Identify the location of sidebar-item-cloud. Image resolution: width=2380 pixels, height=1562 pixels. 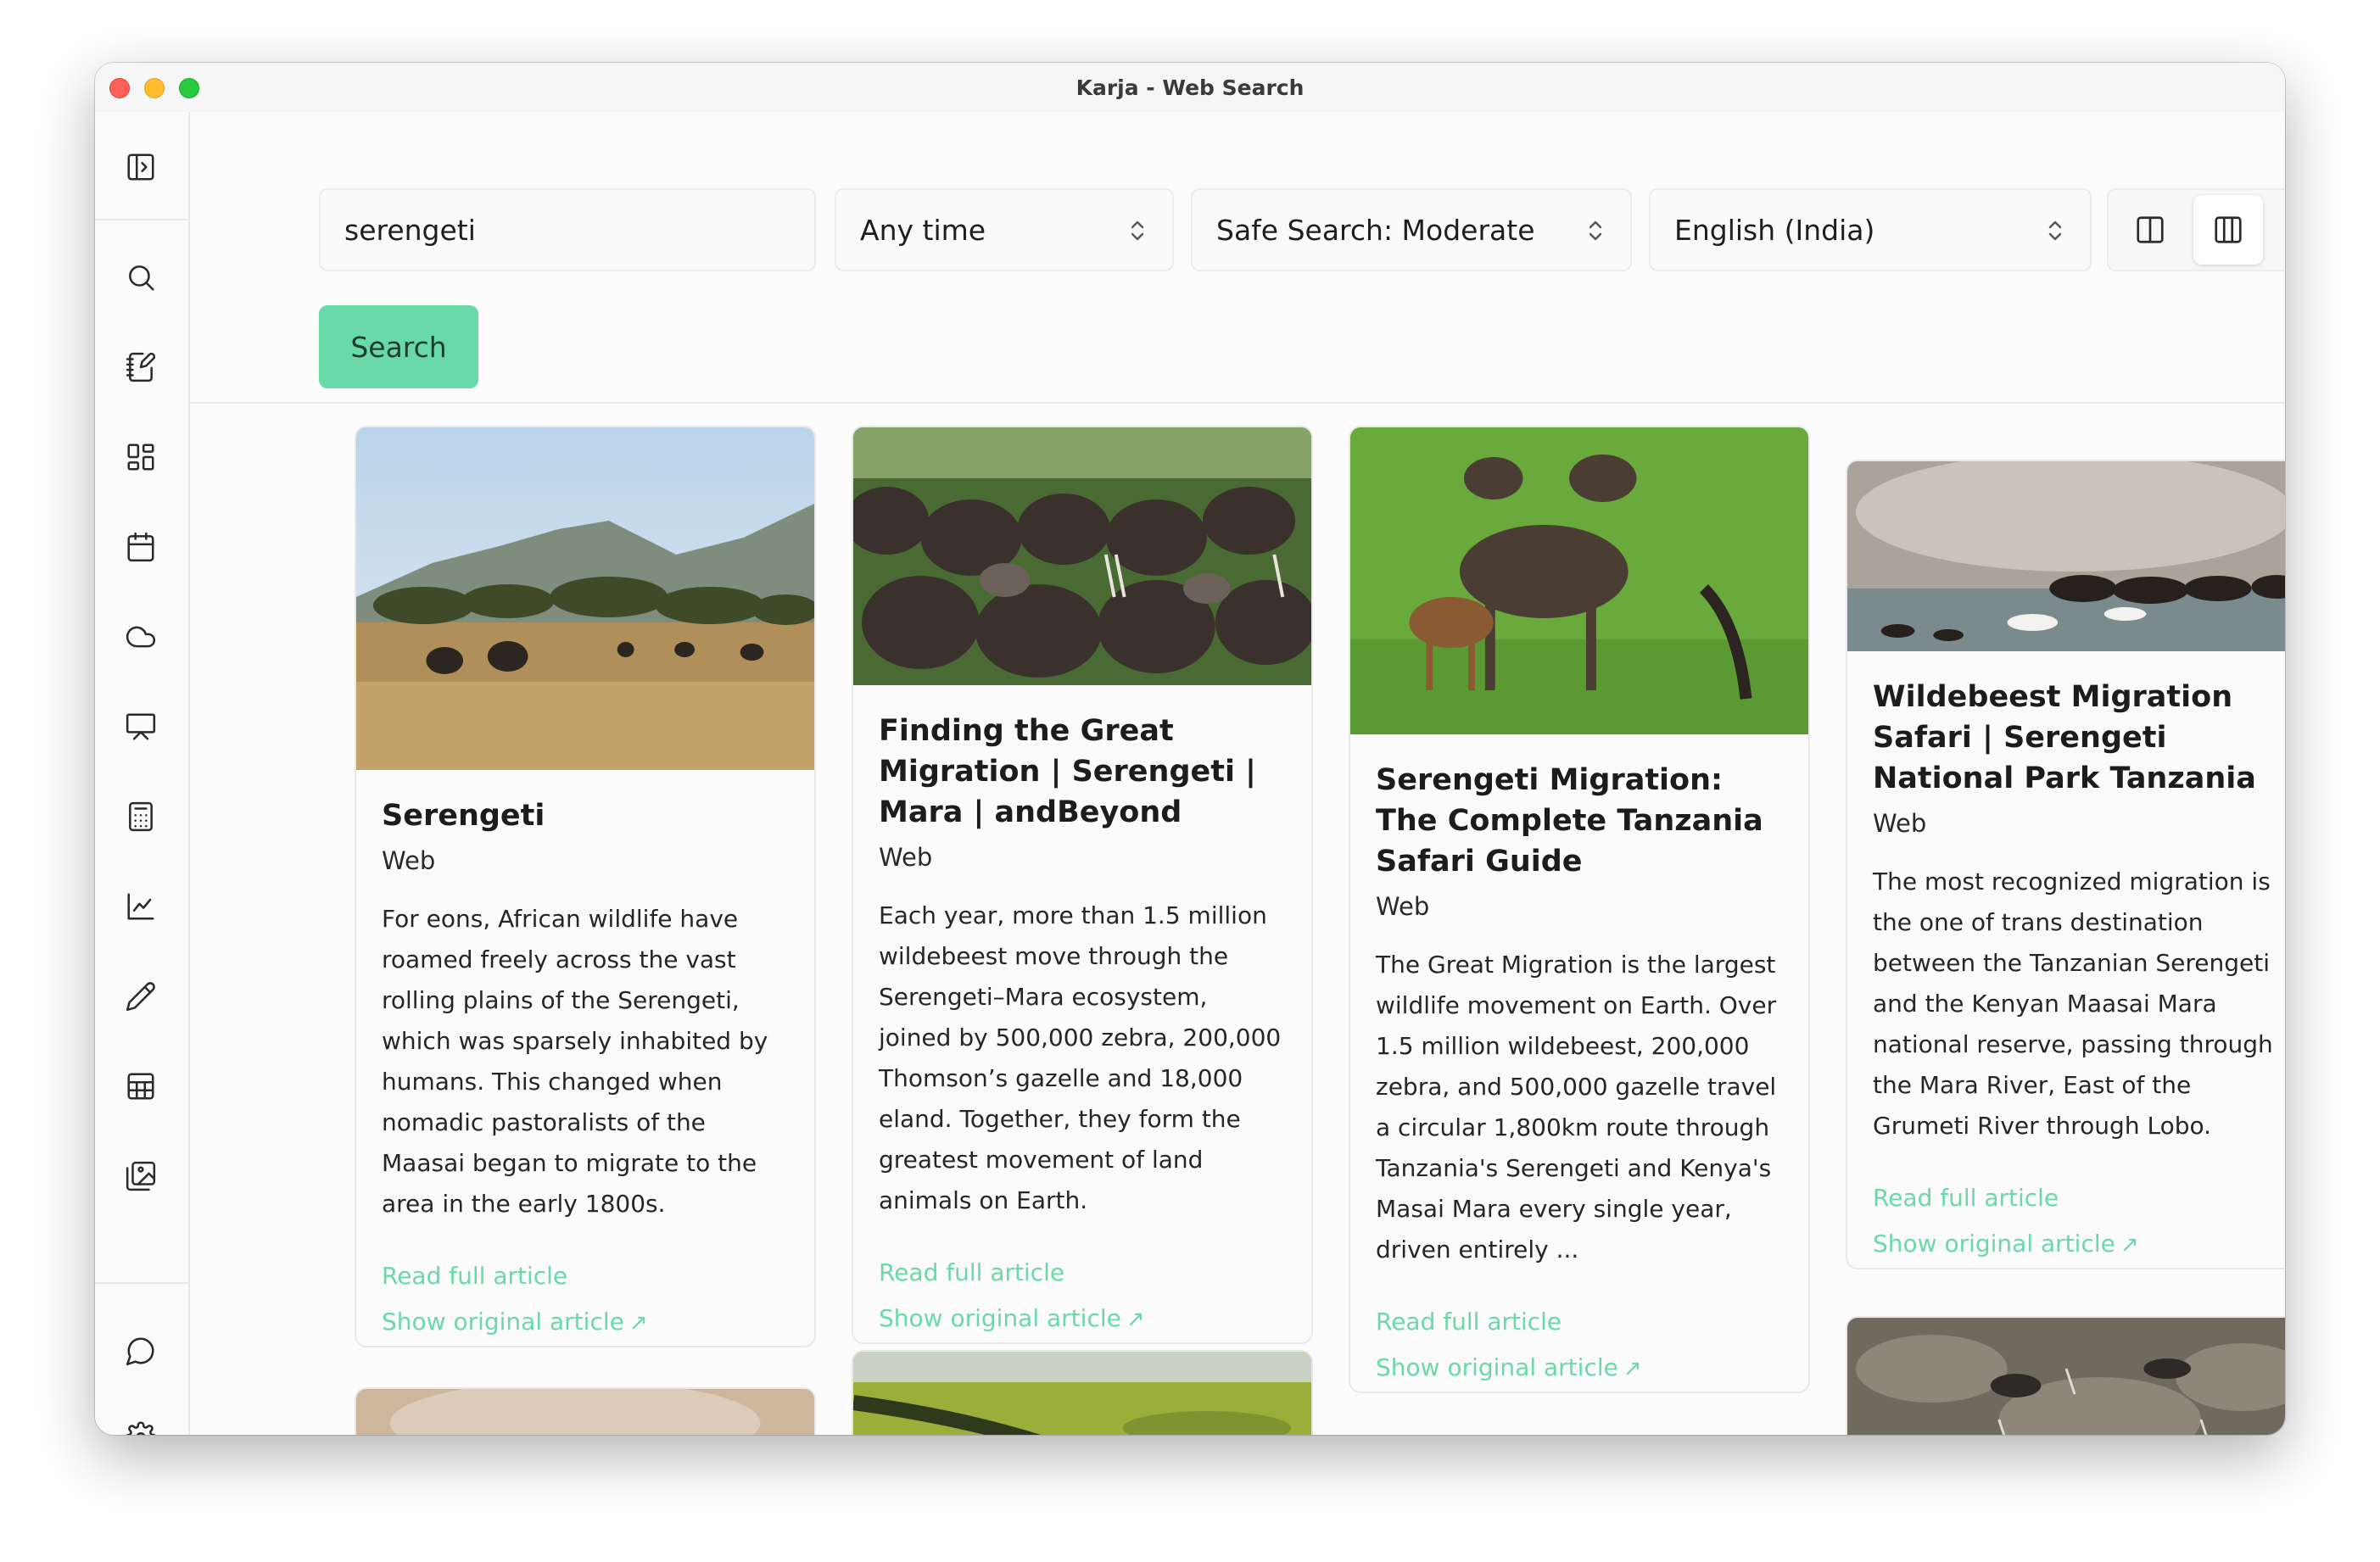
(141, 637).